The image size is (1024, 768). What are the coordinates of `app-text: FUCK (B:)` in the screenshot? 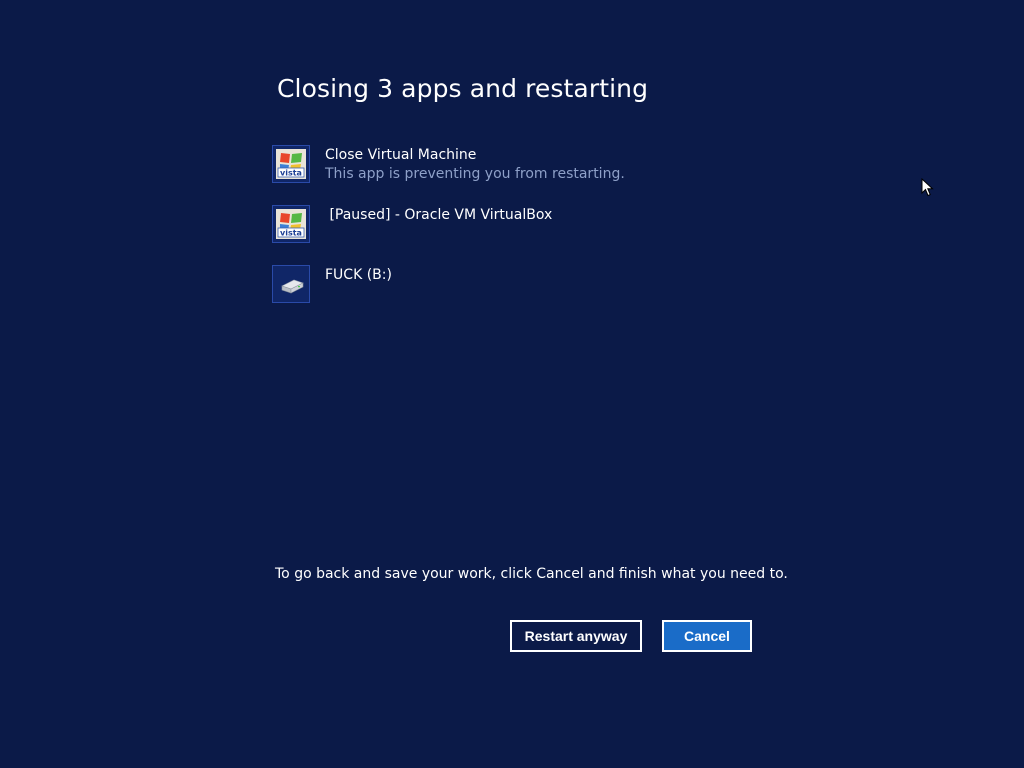 It's located at (358, 275).